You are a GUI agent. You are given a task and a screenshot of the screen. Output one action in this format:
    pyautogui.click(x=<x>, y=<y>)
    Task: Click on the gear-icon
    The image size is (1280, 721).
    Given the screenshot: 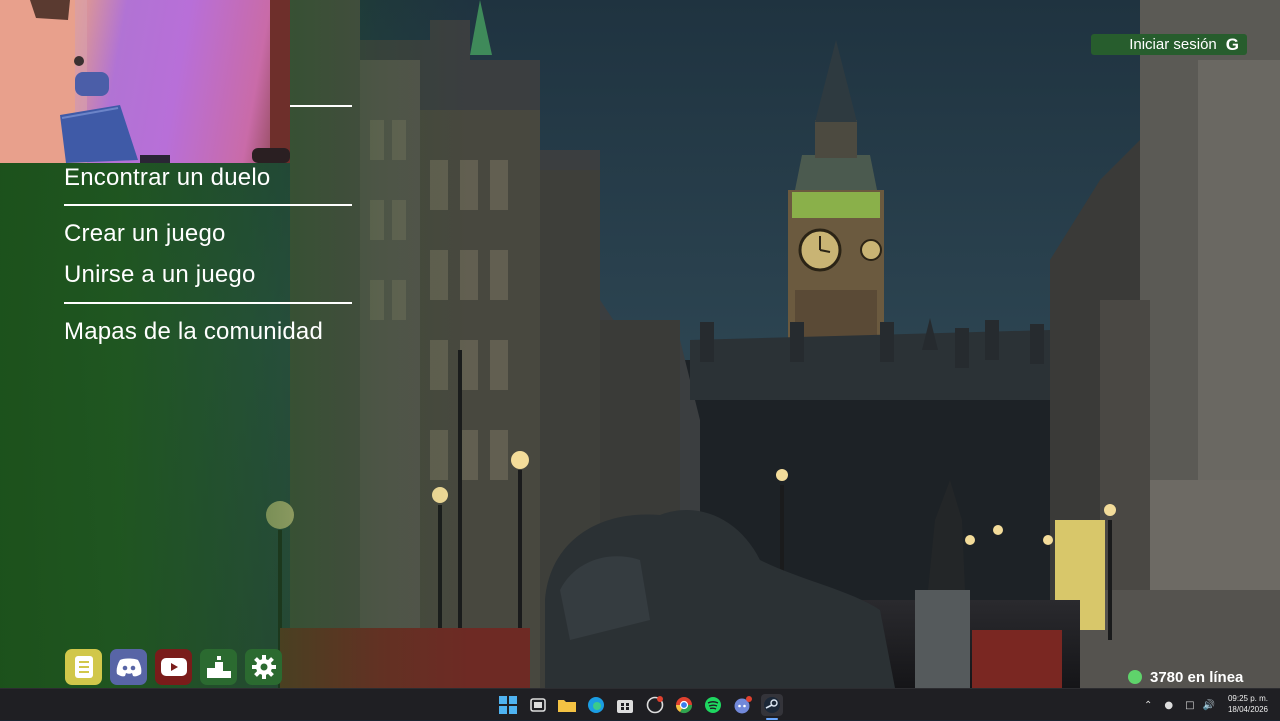 What is the action you would take?
    pyautogui.click(x=263, y=667)
    